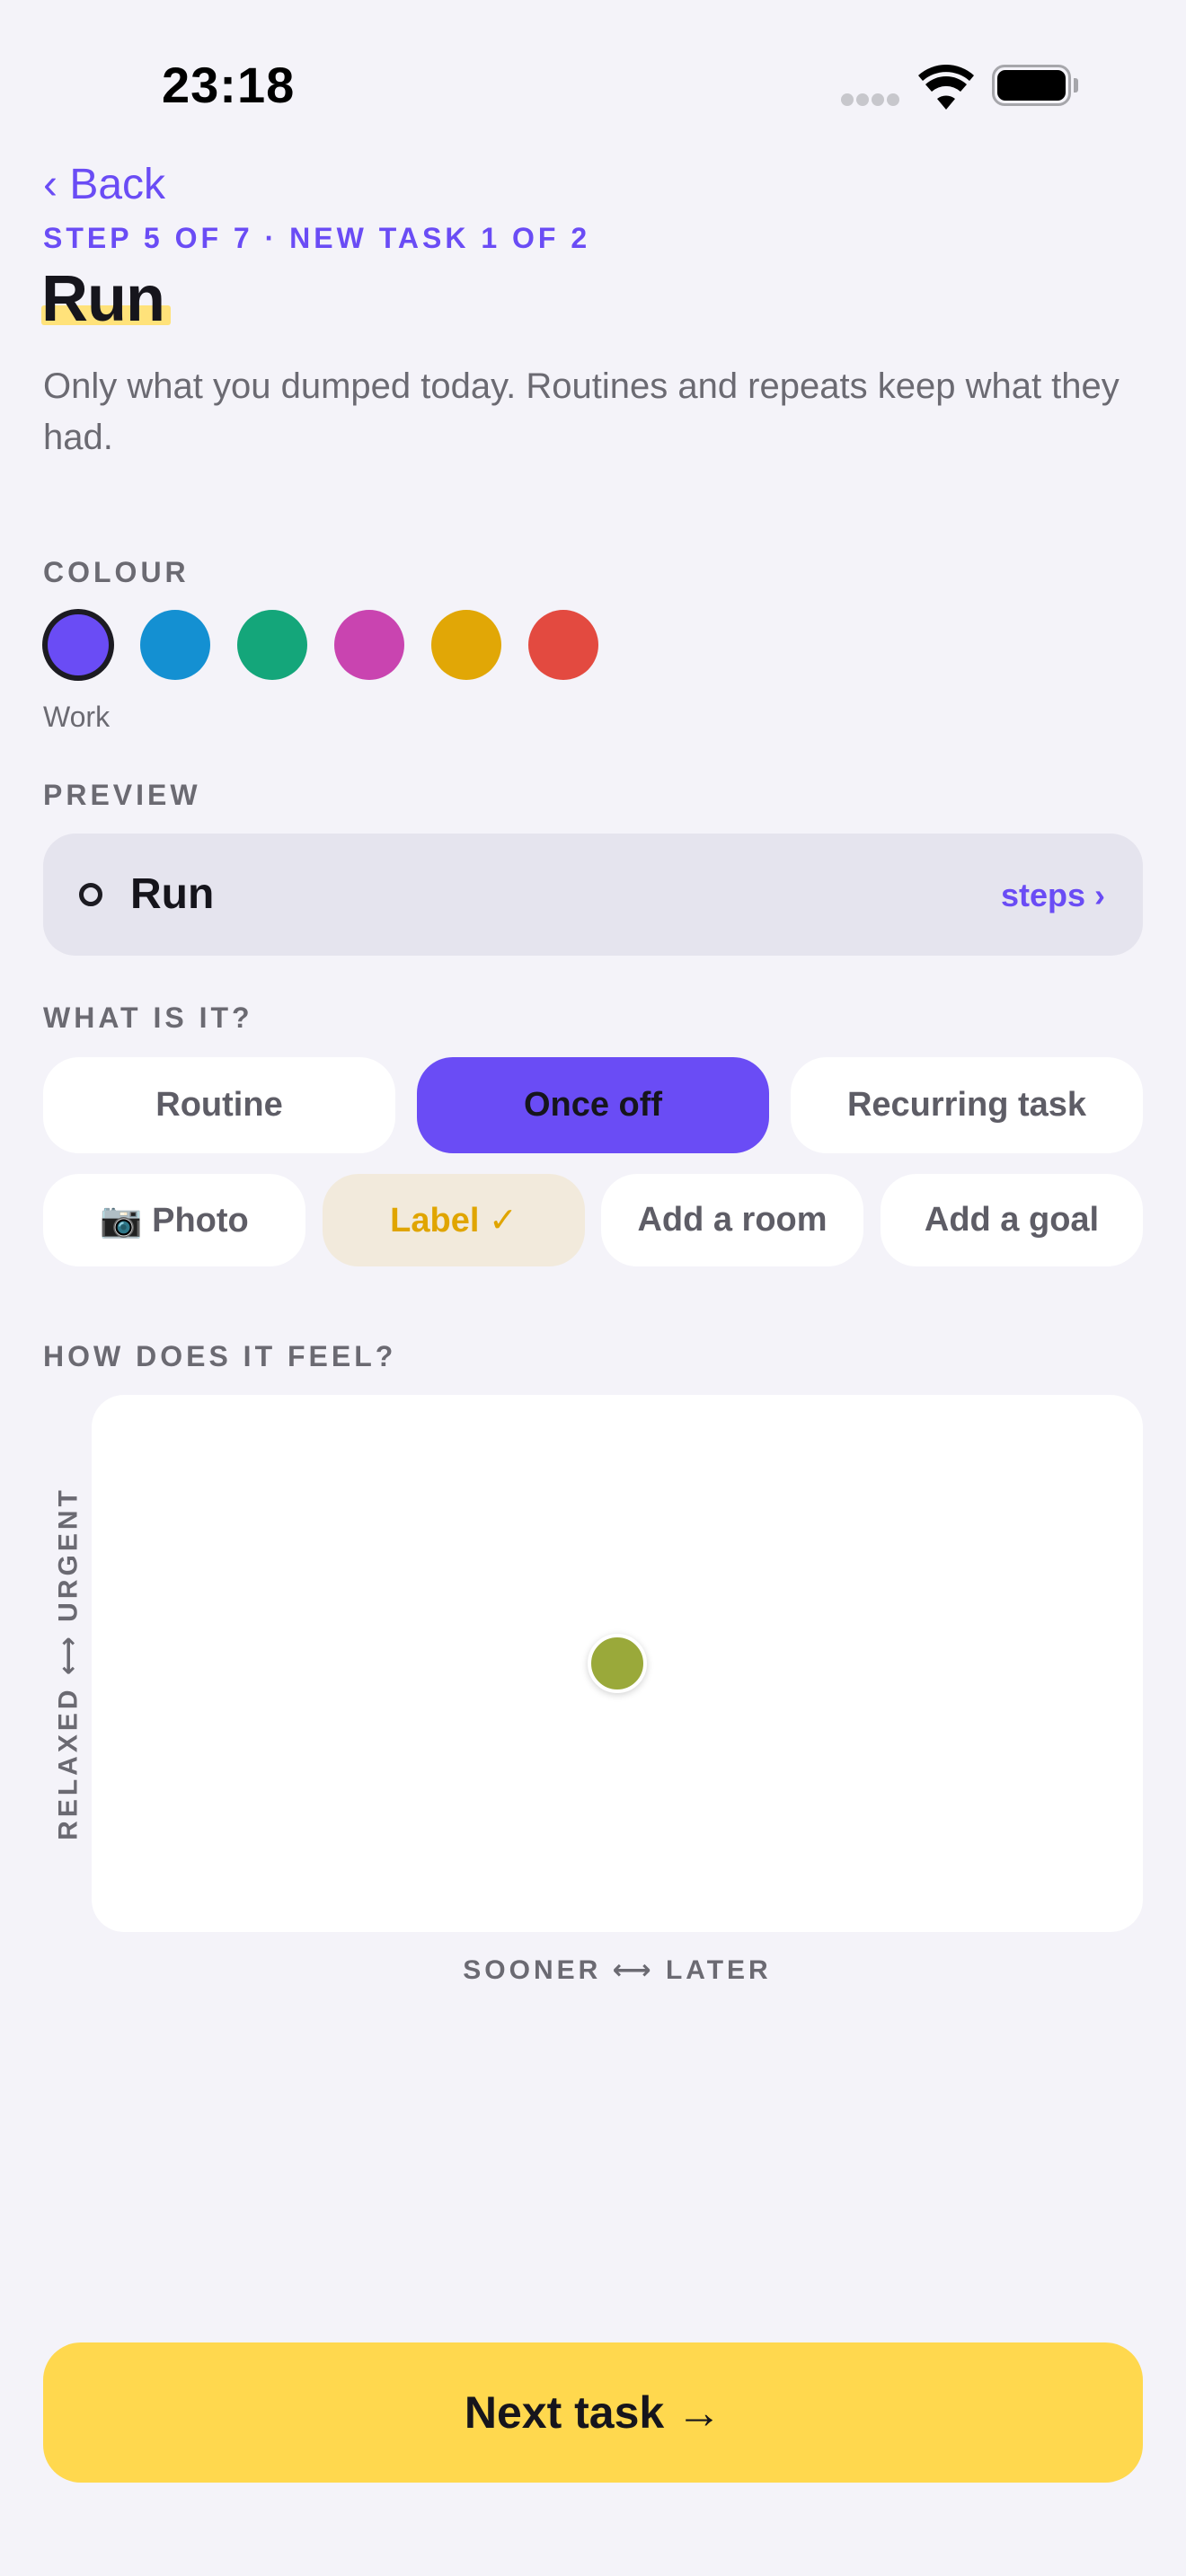 The width and height of the screenshot is (1186, 2576). What do you see at coordinates (90, 894) in the screenshot?
I see `task-checkbox-icon` at bounding box center [90, 894].